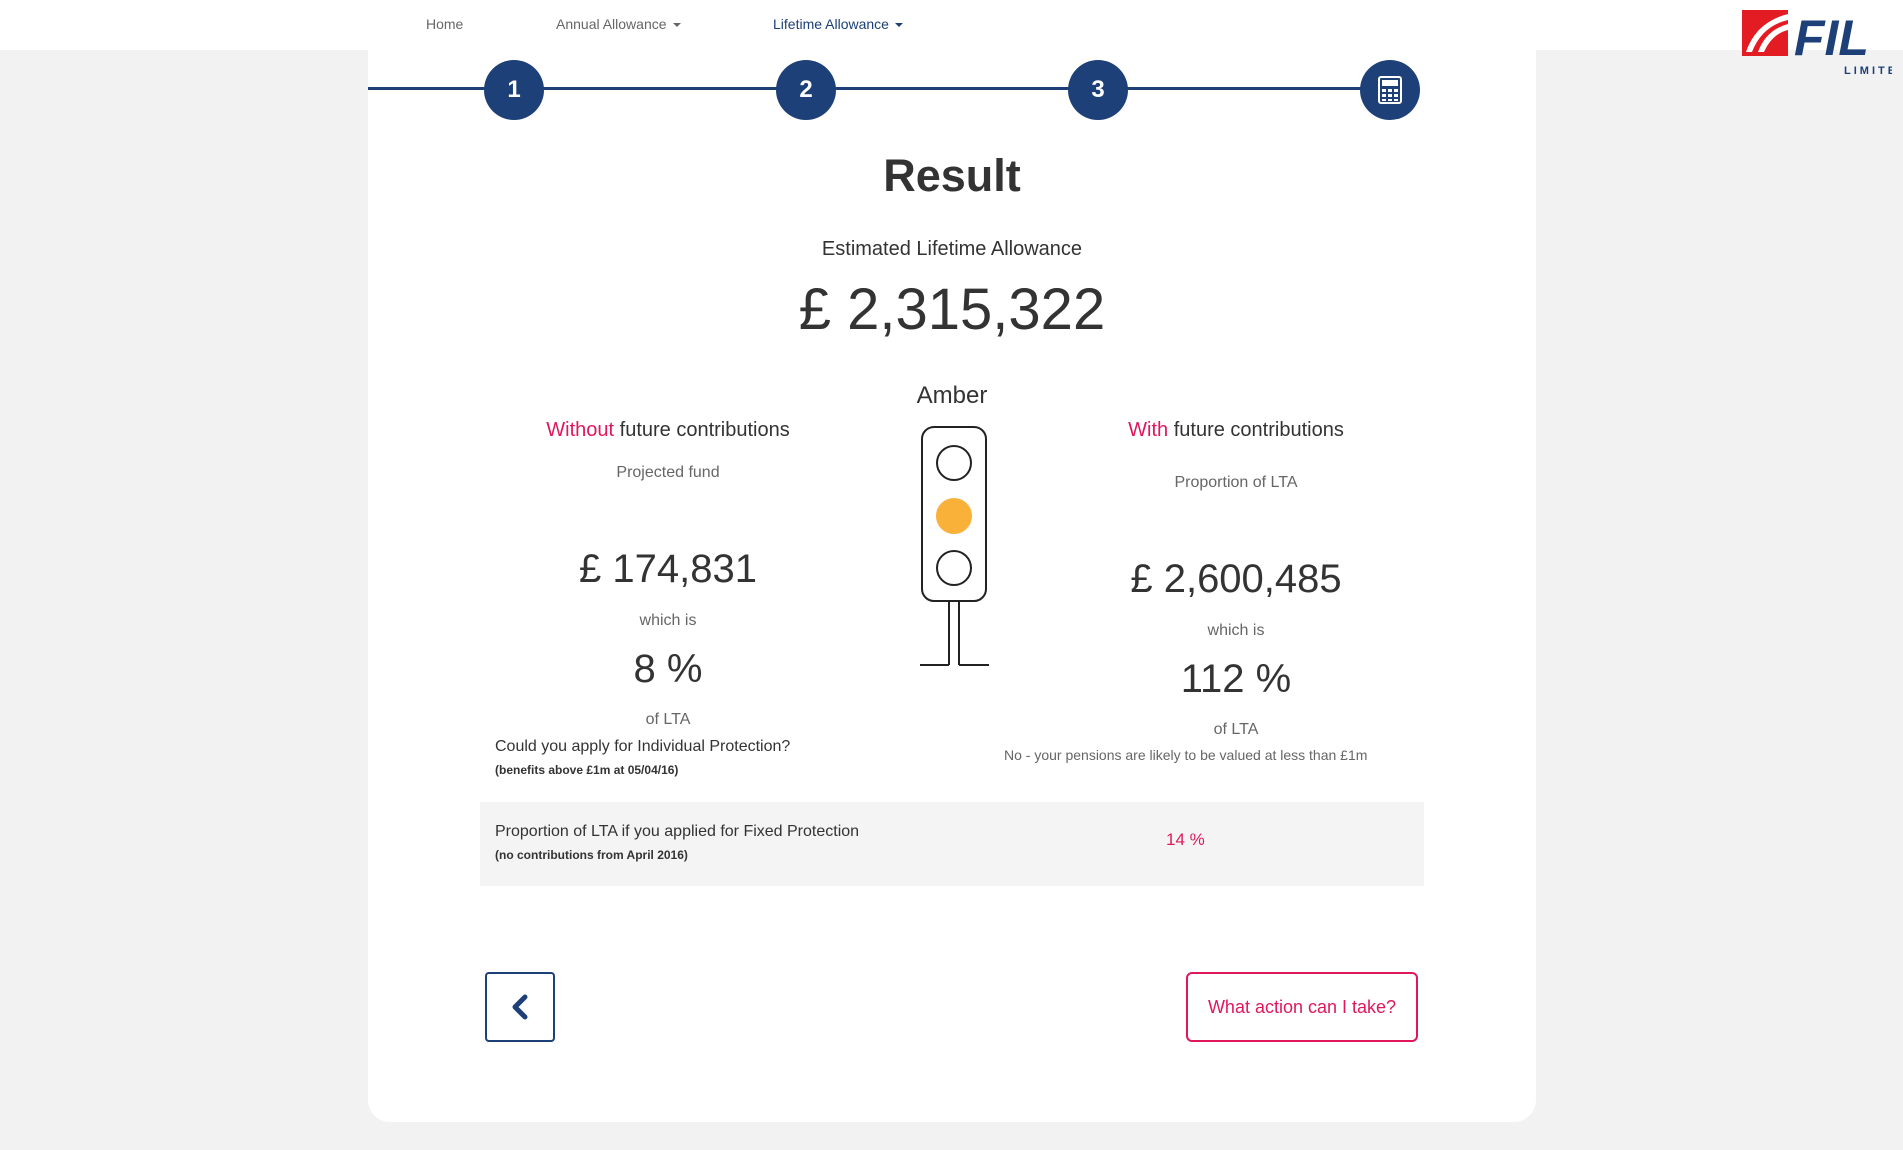  I want to click on svg-text: LIMITED, so click(1868, 71).